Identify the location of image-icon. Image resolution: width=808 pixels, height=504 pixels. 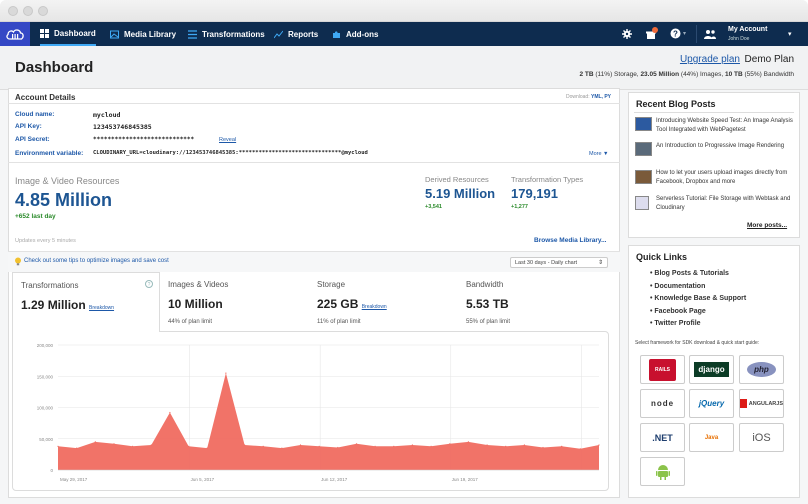
(114, 34).